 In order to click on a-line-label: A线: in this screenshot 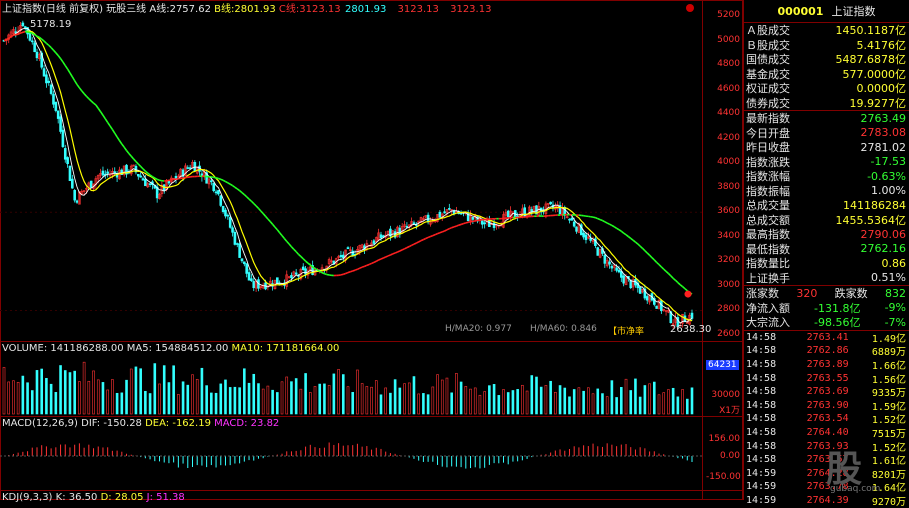, I will do `click(159, 9)`.